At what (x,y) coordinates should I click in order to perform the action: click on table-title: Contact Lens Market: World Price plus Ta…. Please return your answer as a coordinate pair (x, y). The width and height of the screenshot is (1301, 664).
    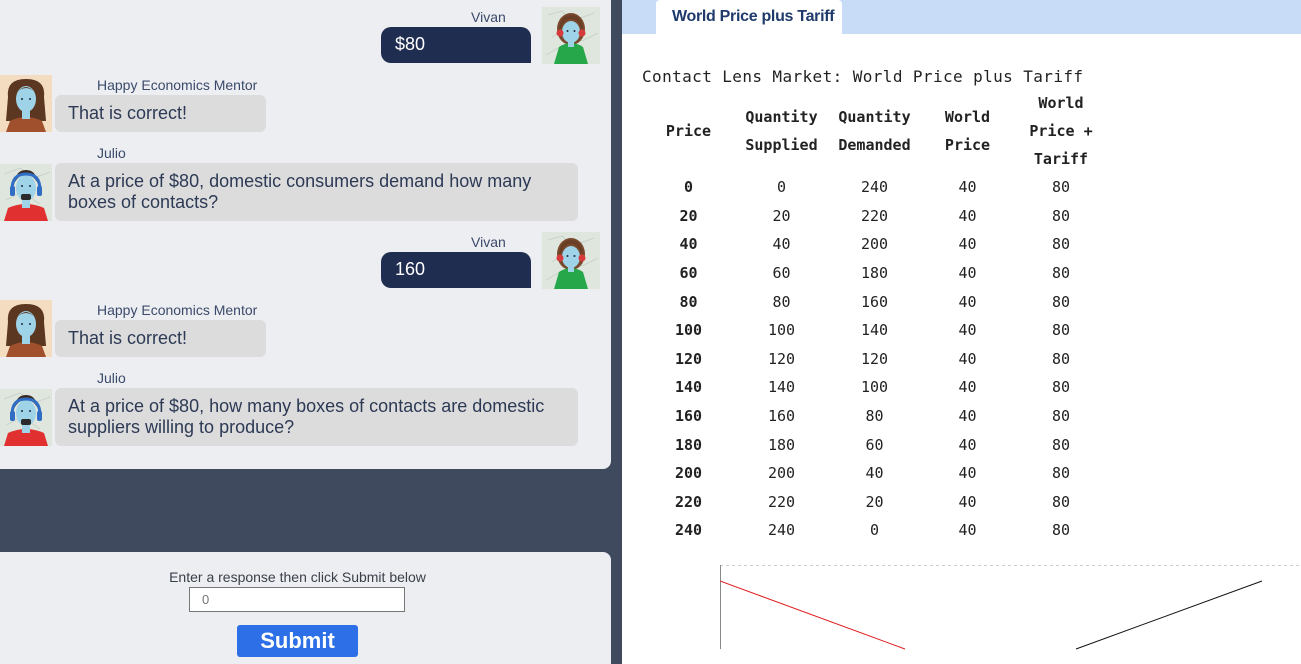
    Looking at the image, I should click on (863, 76).